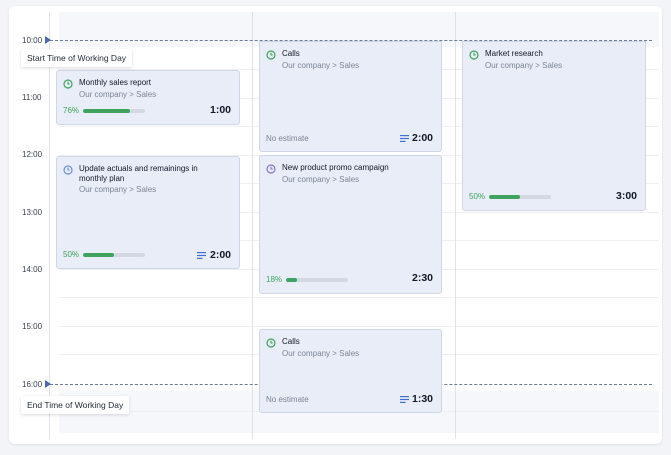 This screenshot has height=455, width=671. What do you see at coordinates (422, 399) in the screenshot?
I see `task-duration: 1:30` at bounding box center [422, 399].